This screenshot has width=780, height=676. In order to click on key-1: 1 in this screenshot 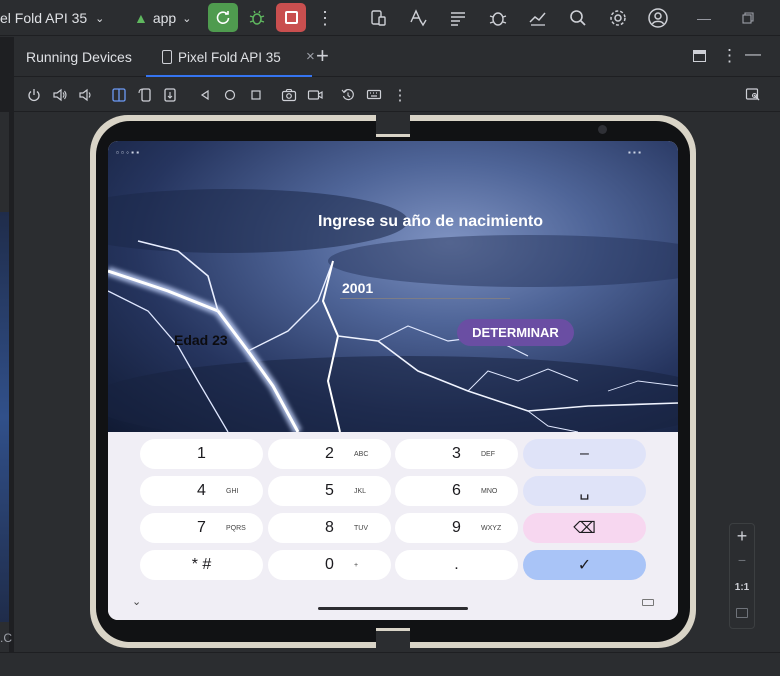, I will do `click(201, 454)`.